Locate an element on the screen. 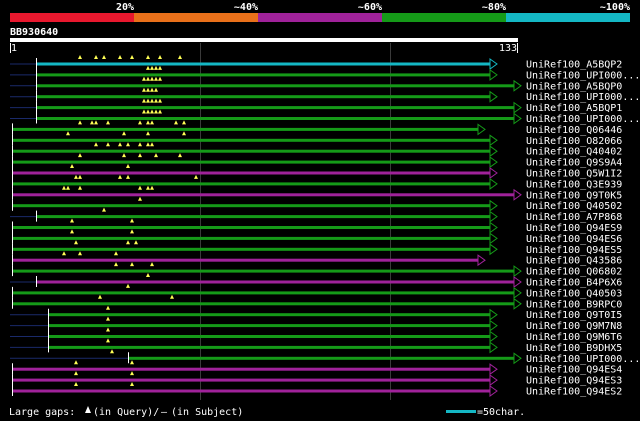 The image size is (640, 421). hit-label: UniRef100_Q9T0I5 is located at coordinates (574, 315).